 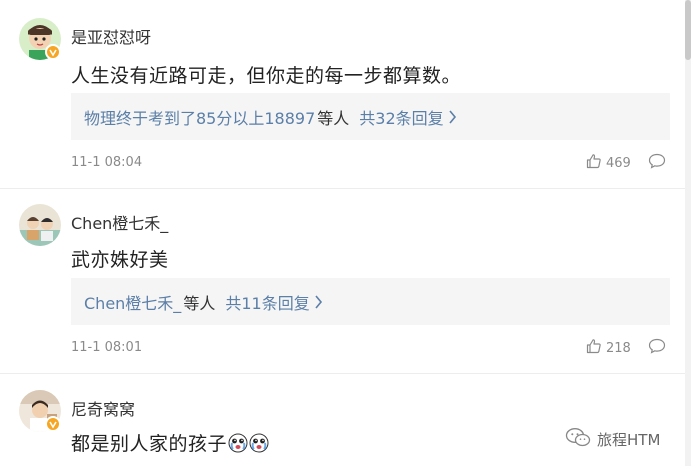 I want to click on username: 是亚怼怼呀, so click(x=111, y=36).